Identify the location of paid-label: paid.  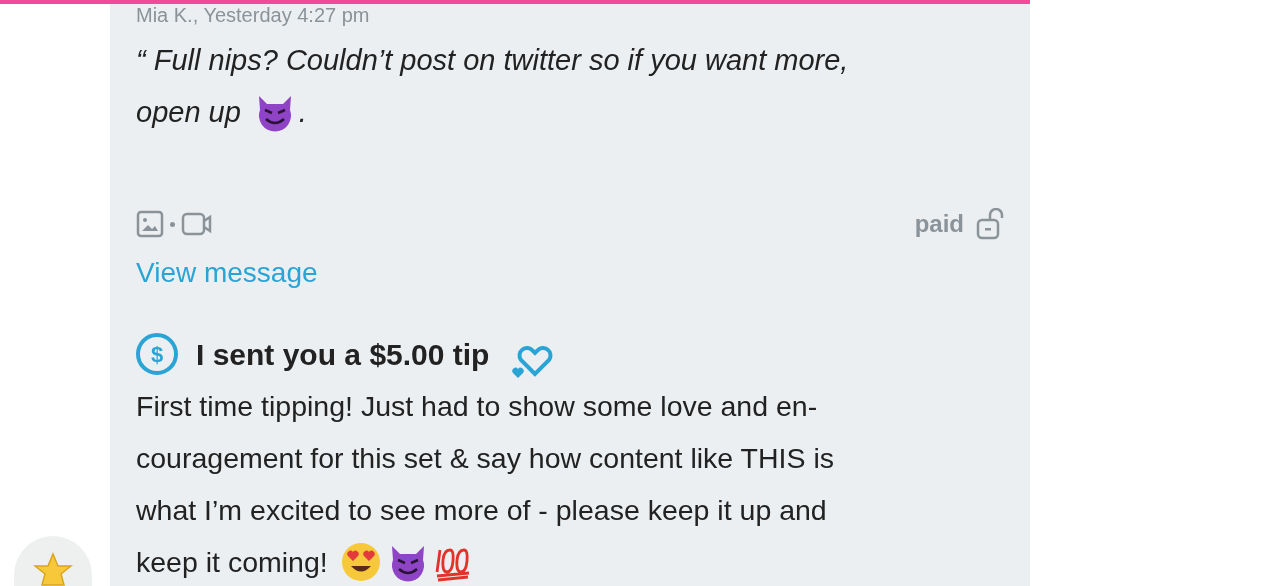
(939, 224).